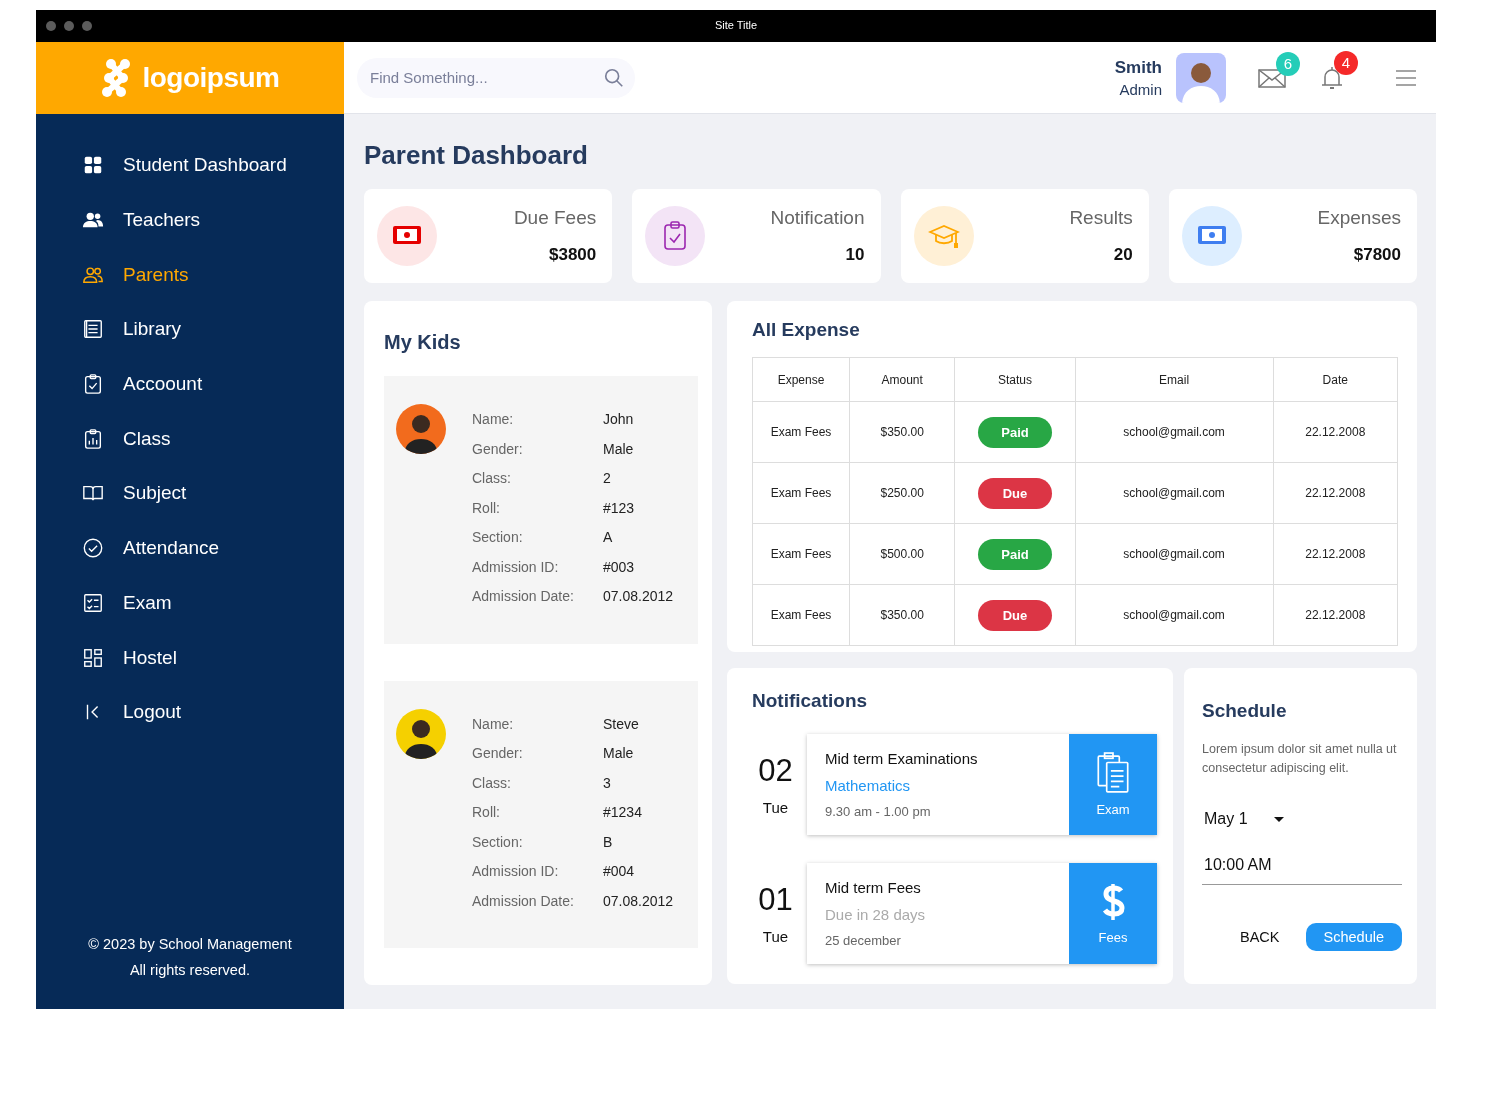 This screenshot has width=1500, height=1109. What do you see at coordinates (806, 330) in the screenshot?
I see `section-title: All Expense` at bounding box center [806, 330].